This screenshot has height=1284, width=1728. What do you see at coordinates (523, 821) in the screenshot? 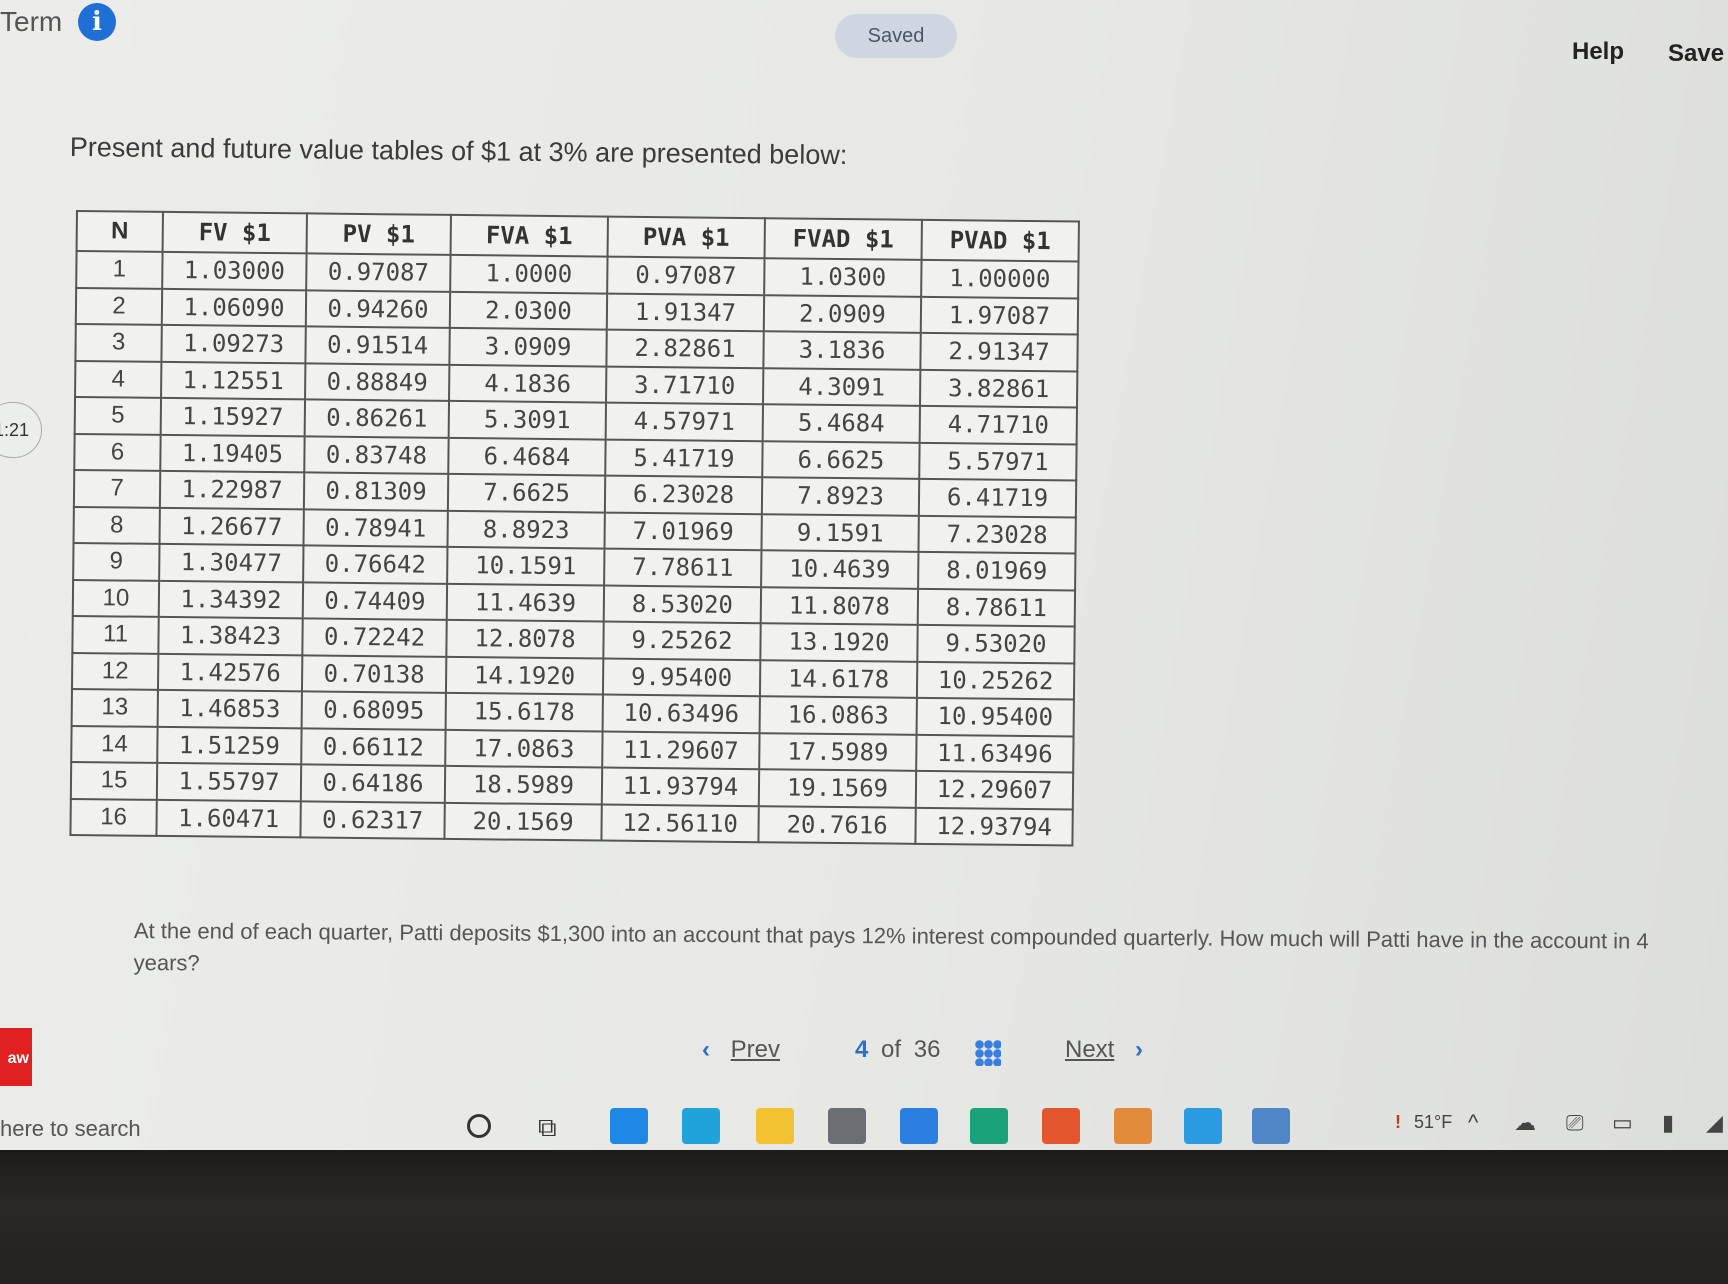
I see `value-cell: 20.1569` at bounding box center [523, 821].